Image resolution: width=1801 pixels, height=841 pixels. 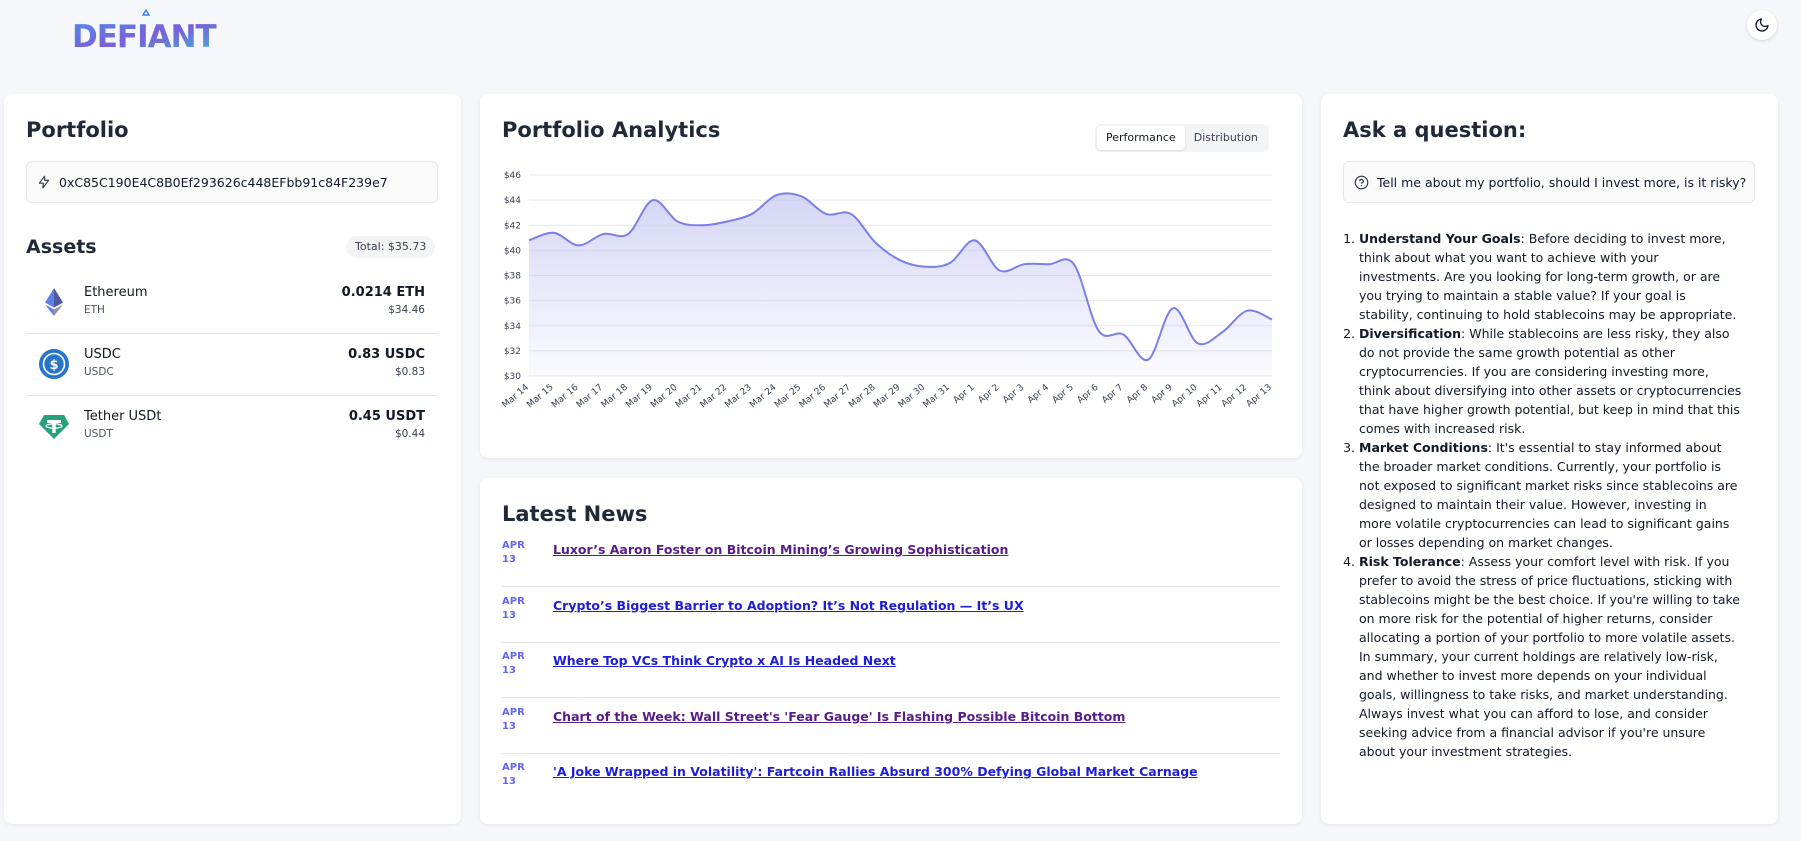 What do you see at coordinates (964, 394) in the screenshot?
I see `x-tick-label: Apr 1` at bounding box center [964, 394].